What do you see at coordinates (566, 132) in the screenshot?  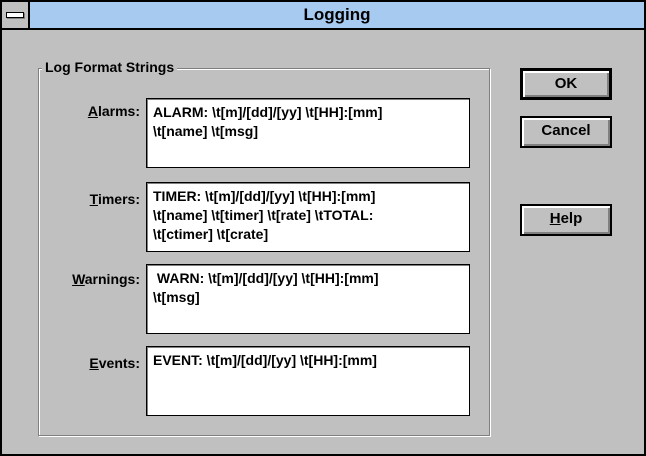 I see `cancel-button: Cancel` at bounding box center [566, 132].